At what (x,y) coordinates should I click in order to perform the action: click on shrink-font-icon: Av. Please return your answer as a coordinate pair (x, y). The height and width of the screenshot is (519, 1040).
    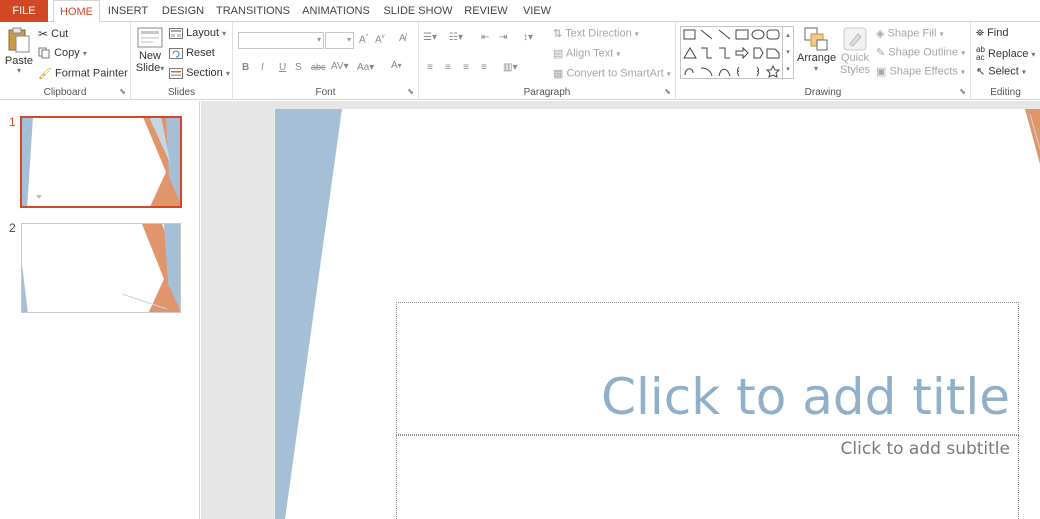
    Looking at the image, I should click on (380, 39).